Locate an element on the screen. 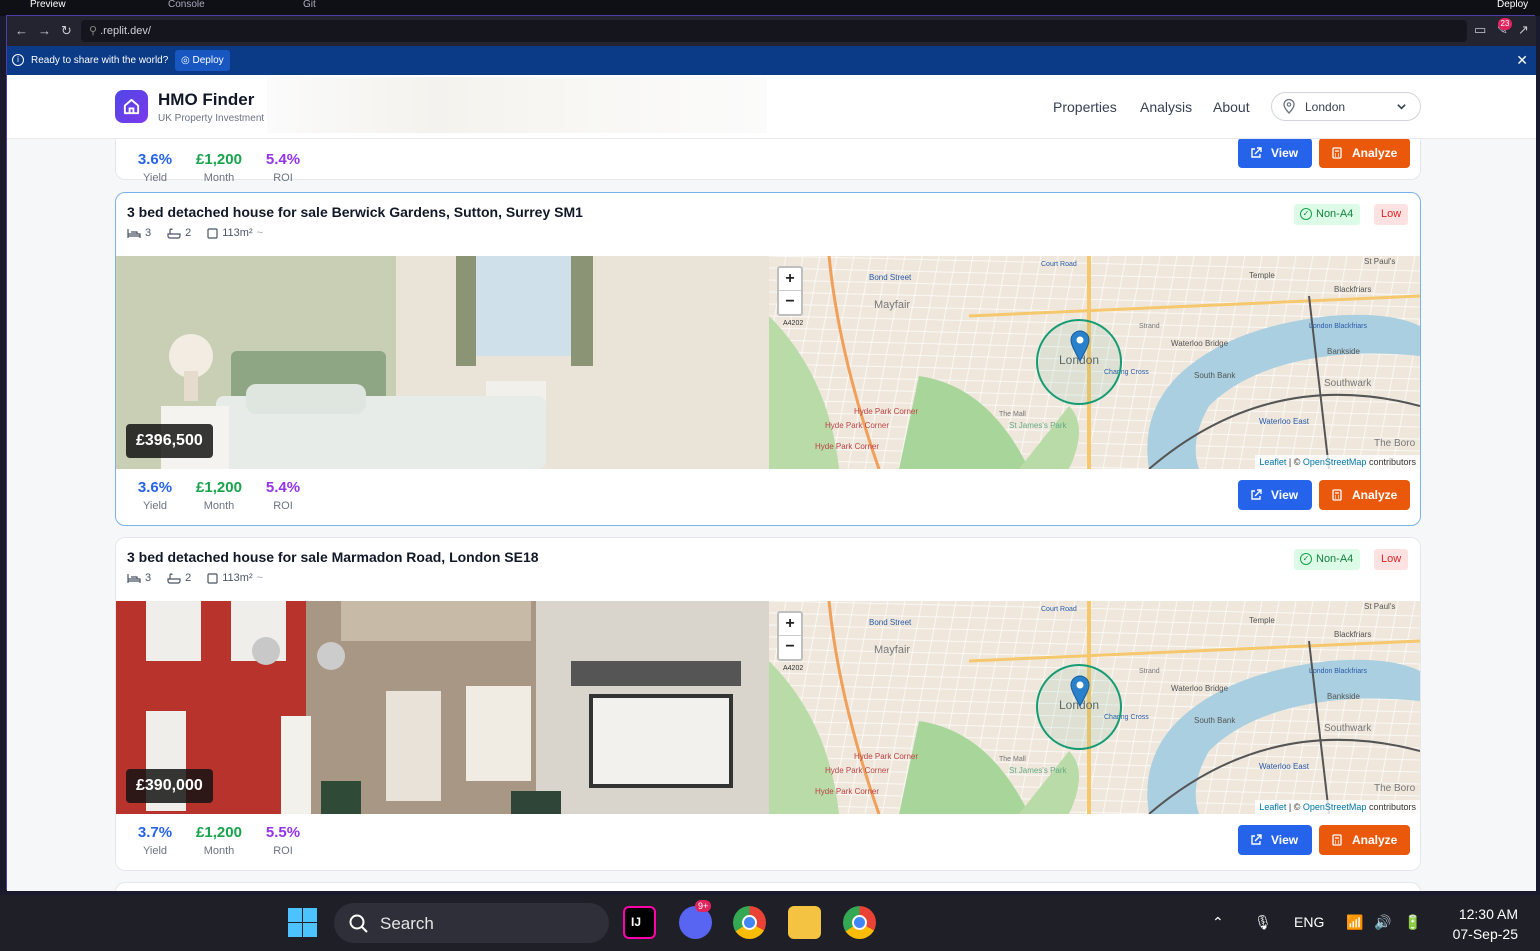  volume-icon: 🔊 is located at coordinates (1382, 922).